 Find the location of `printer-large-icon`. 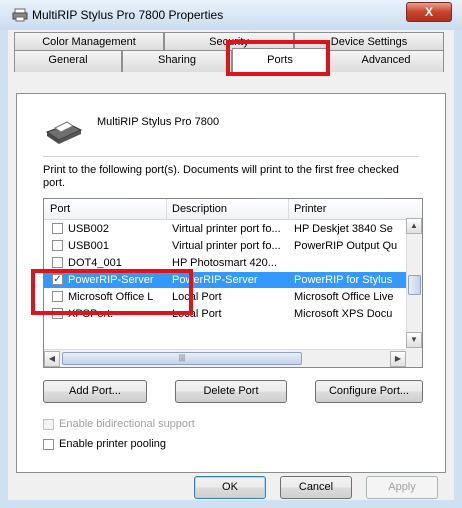

printer-large-icon is located at coordinates (64, 132).